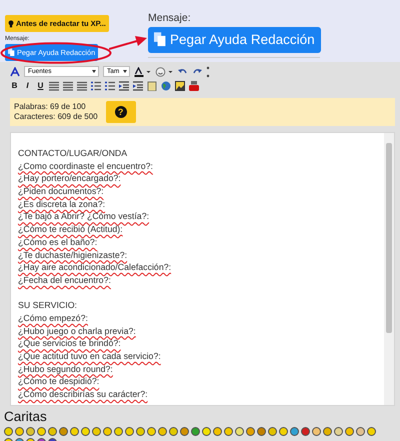  What do you see at coordinates (128, 43) in the screenshot?
I see `arrow-icon` at bounding box center [128, 43].